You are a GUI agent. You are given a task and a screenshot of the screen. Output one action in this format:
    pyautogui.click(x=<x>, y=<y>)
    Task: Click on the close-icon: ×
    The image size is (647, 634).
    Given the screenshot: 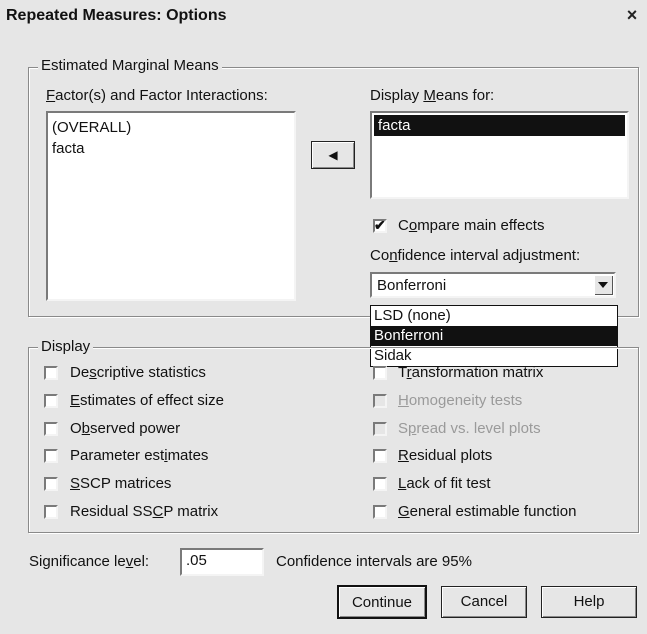 What is the action you would take?
    pyautogui.click(x=632, y=15)
    